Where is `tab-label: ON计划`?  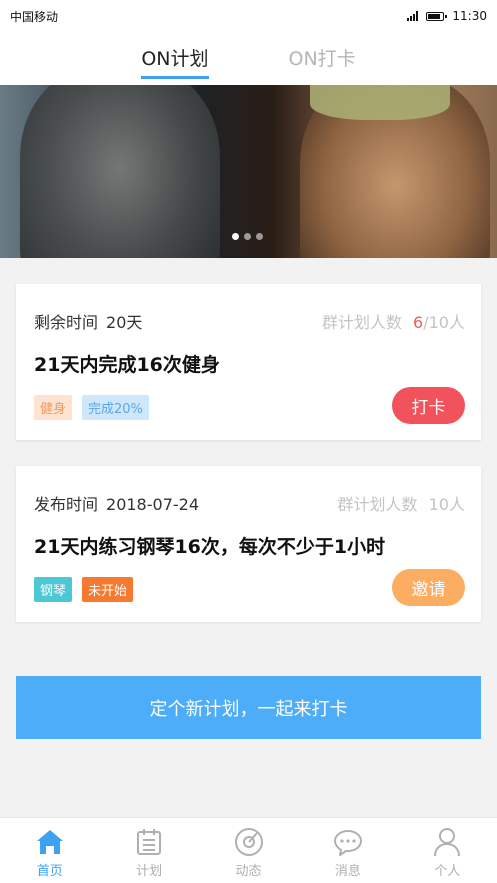 tab-label: ON计划 is located at coordinates (175, 59).